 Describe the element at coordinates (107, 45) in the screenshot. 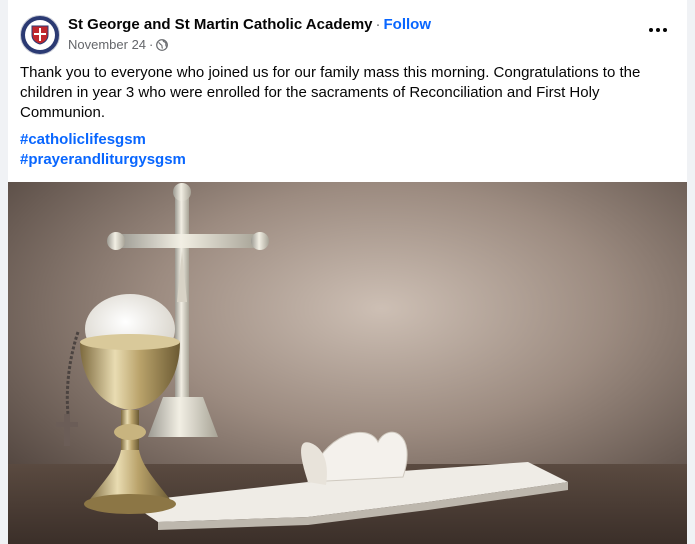

I see `post-date-link: November 24` at that location.